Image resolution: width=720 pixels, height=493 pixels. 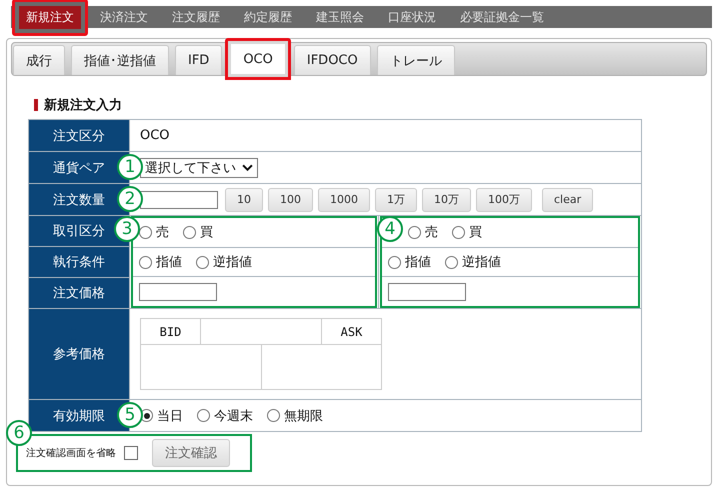 I want to click on step-number-badge: 5, so click(x=130, y=415).